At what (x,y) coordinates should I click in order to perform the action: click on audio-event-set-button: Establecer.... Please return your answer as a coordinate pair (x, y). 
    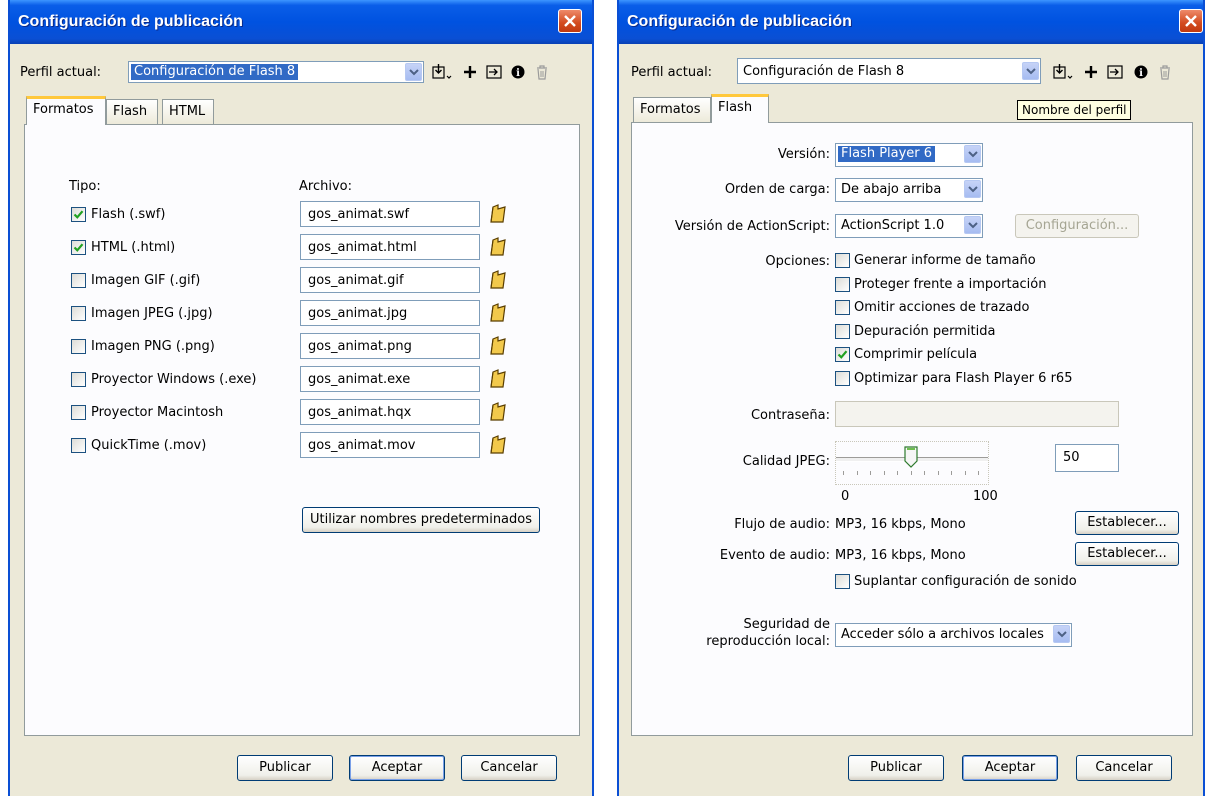
    Looking at the image, I should click on (1127, 554).